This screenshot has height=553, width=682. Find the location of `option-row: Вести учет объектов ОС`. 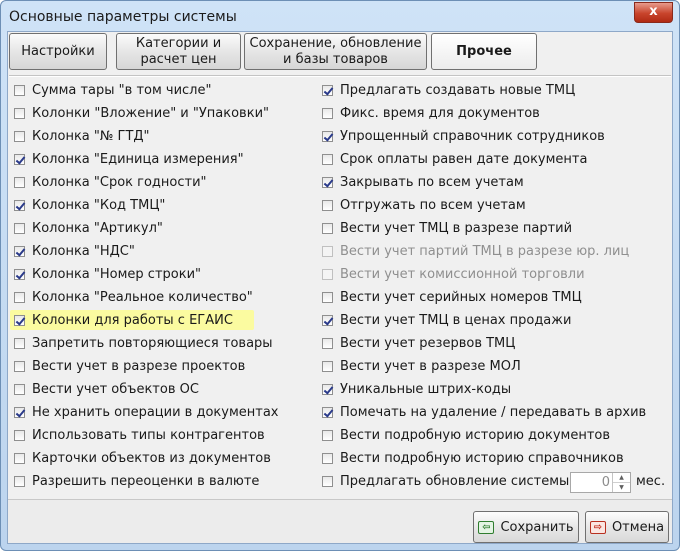

option-row: Вести учет объектов ОС is located at coordinates (132, 389).